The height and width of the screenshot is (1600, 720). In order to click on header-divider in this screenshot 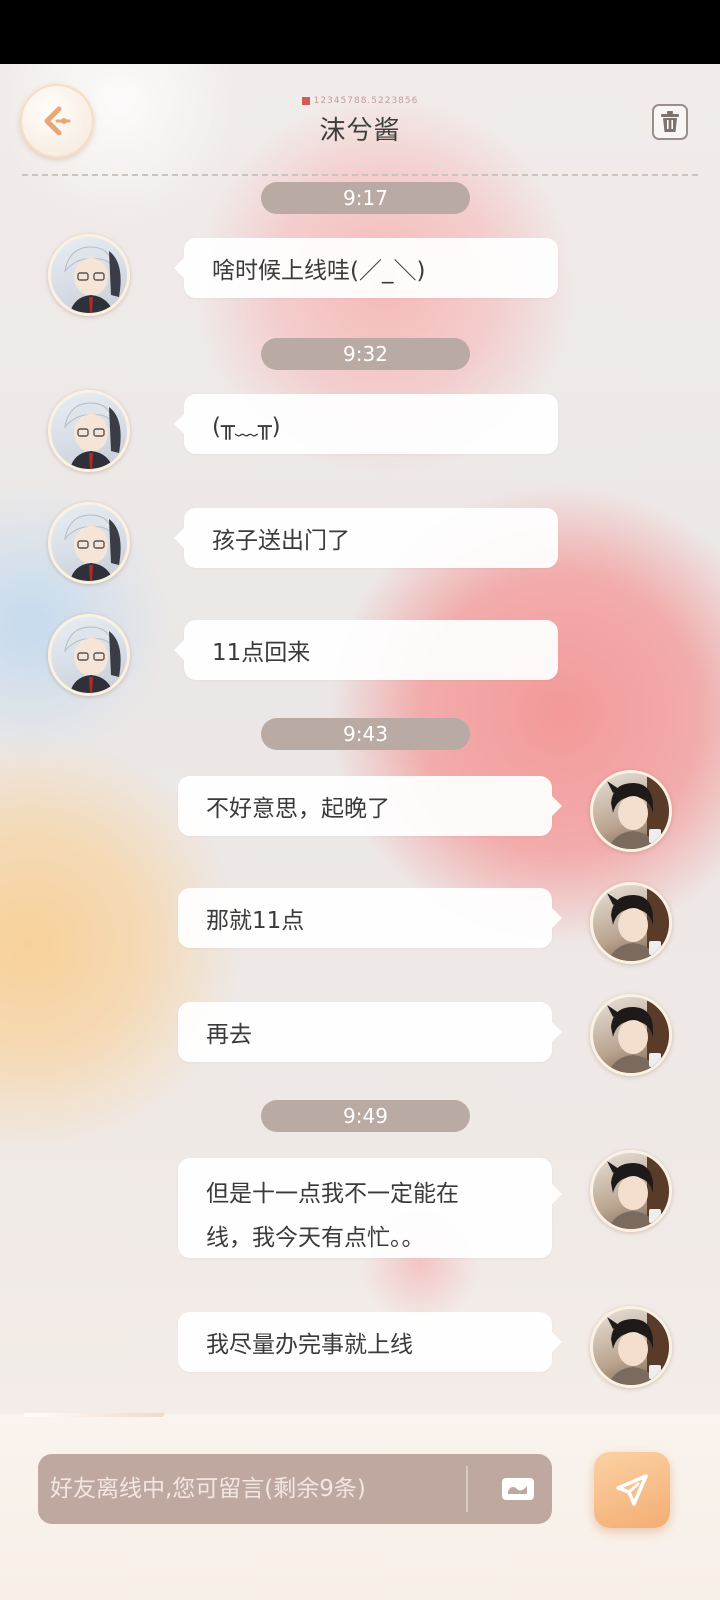, I will do `click(360, 175)`.